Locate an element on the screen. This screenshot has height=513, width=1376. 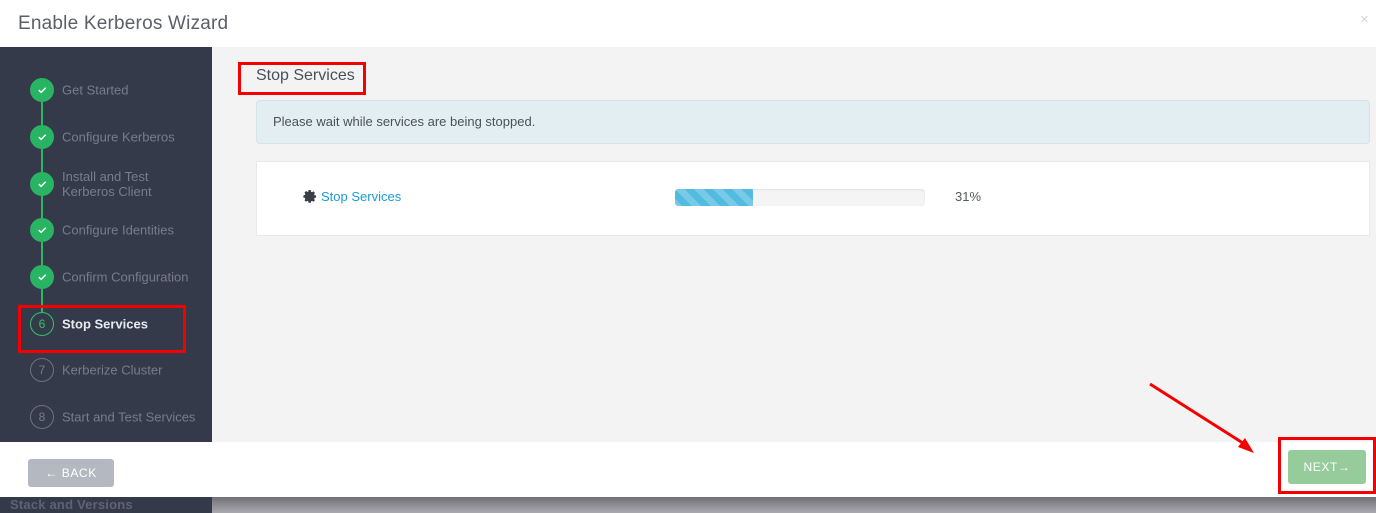
sidebar-step-label: Get Started is located at coordinates (95, 90).